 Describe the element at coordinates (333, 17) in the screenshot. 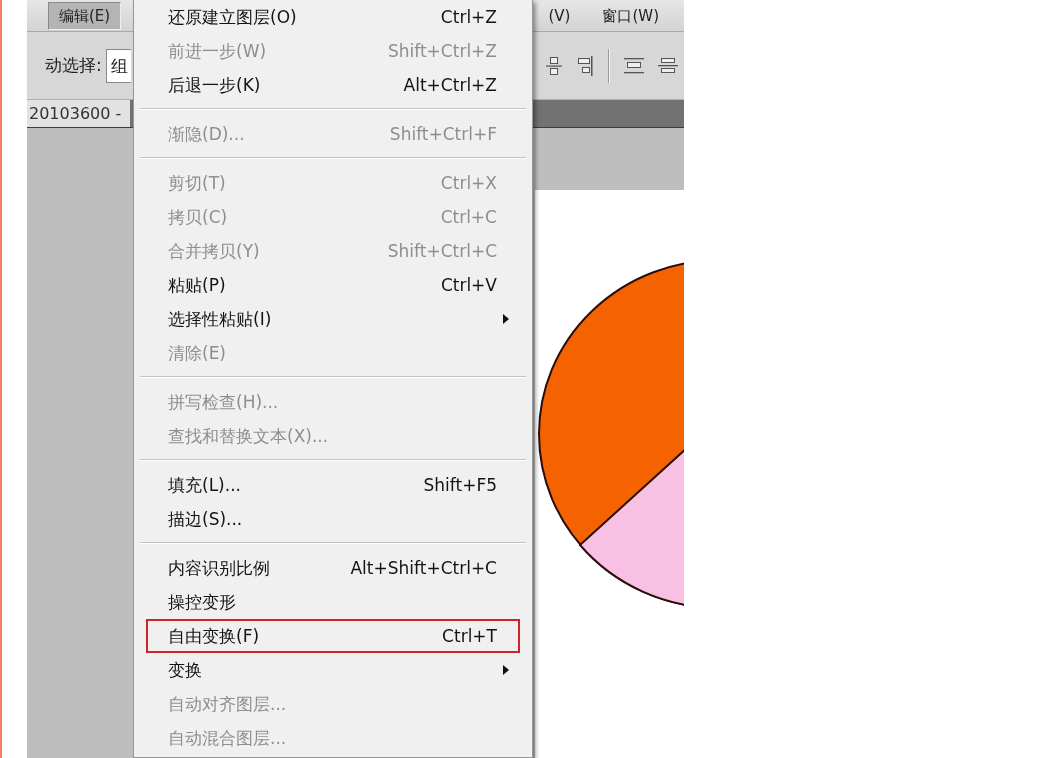

I see `menu-item: 还原建立图层(O) Ctrl+Z` at that location.